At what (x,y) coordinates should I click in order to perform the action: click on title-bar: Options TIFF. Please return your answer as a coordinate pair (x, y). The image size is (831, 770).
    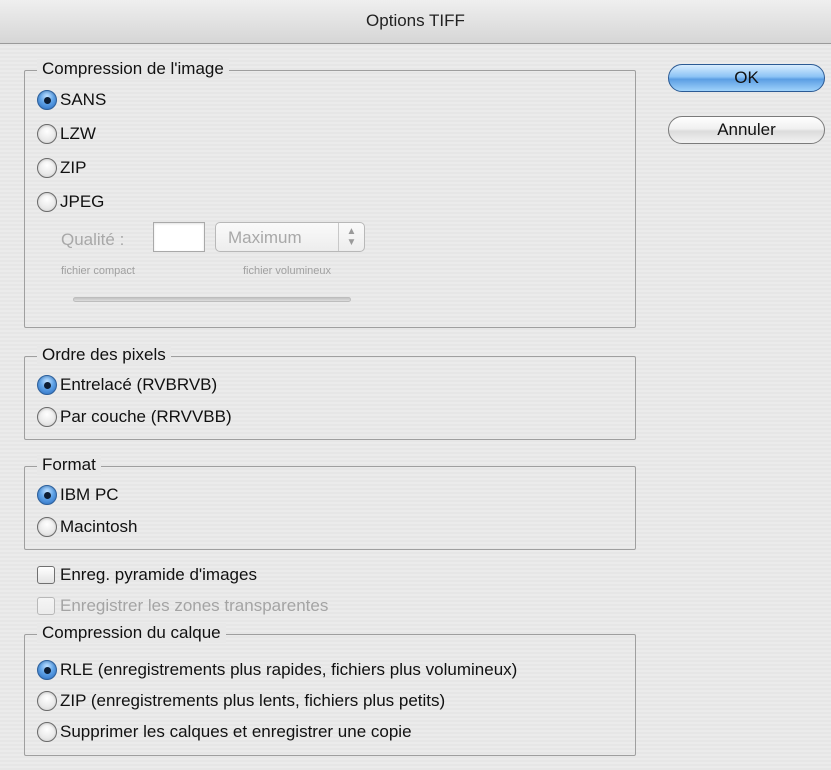
    Looking at the image, I should click on (415, 22).